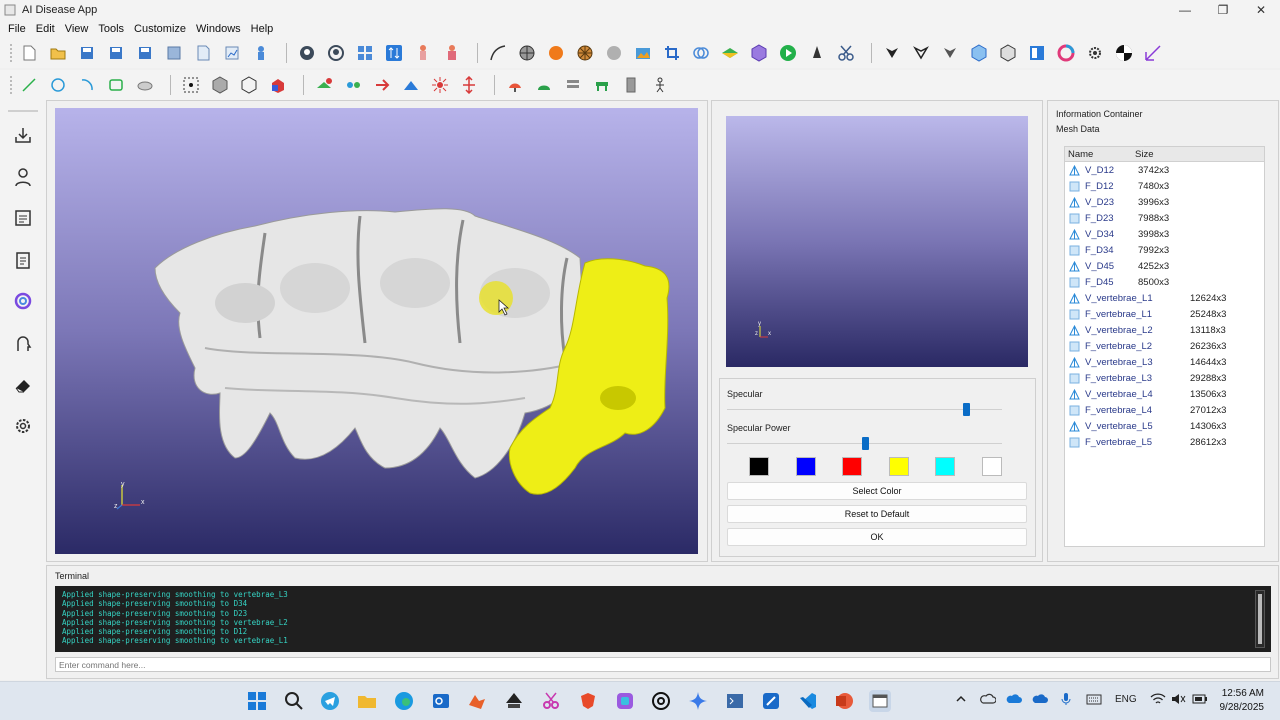  I want to click on color-swatch-red, so click(852, 466).